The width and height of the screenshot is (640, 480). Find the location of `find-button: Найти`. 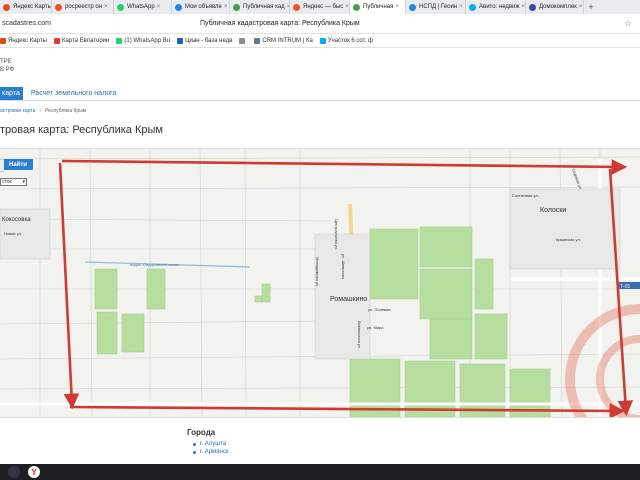

find-button: Найти is located at coordinates (16, 165).